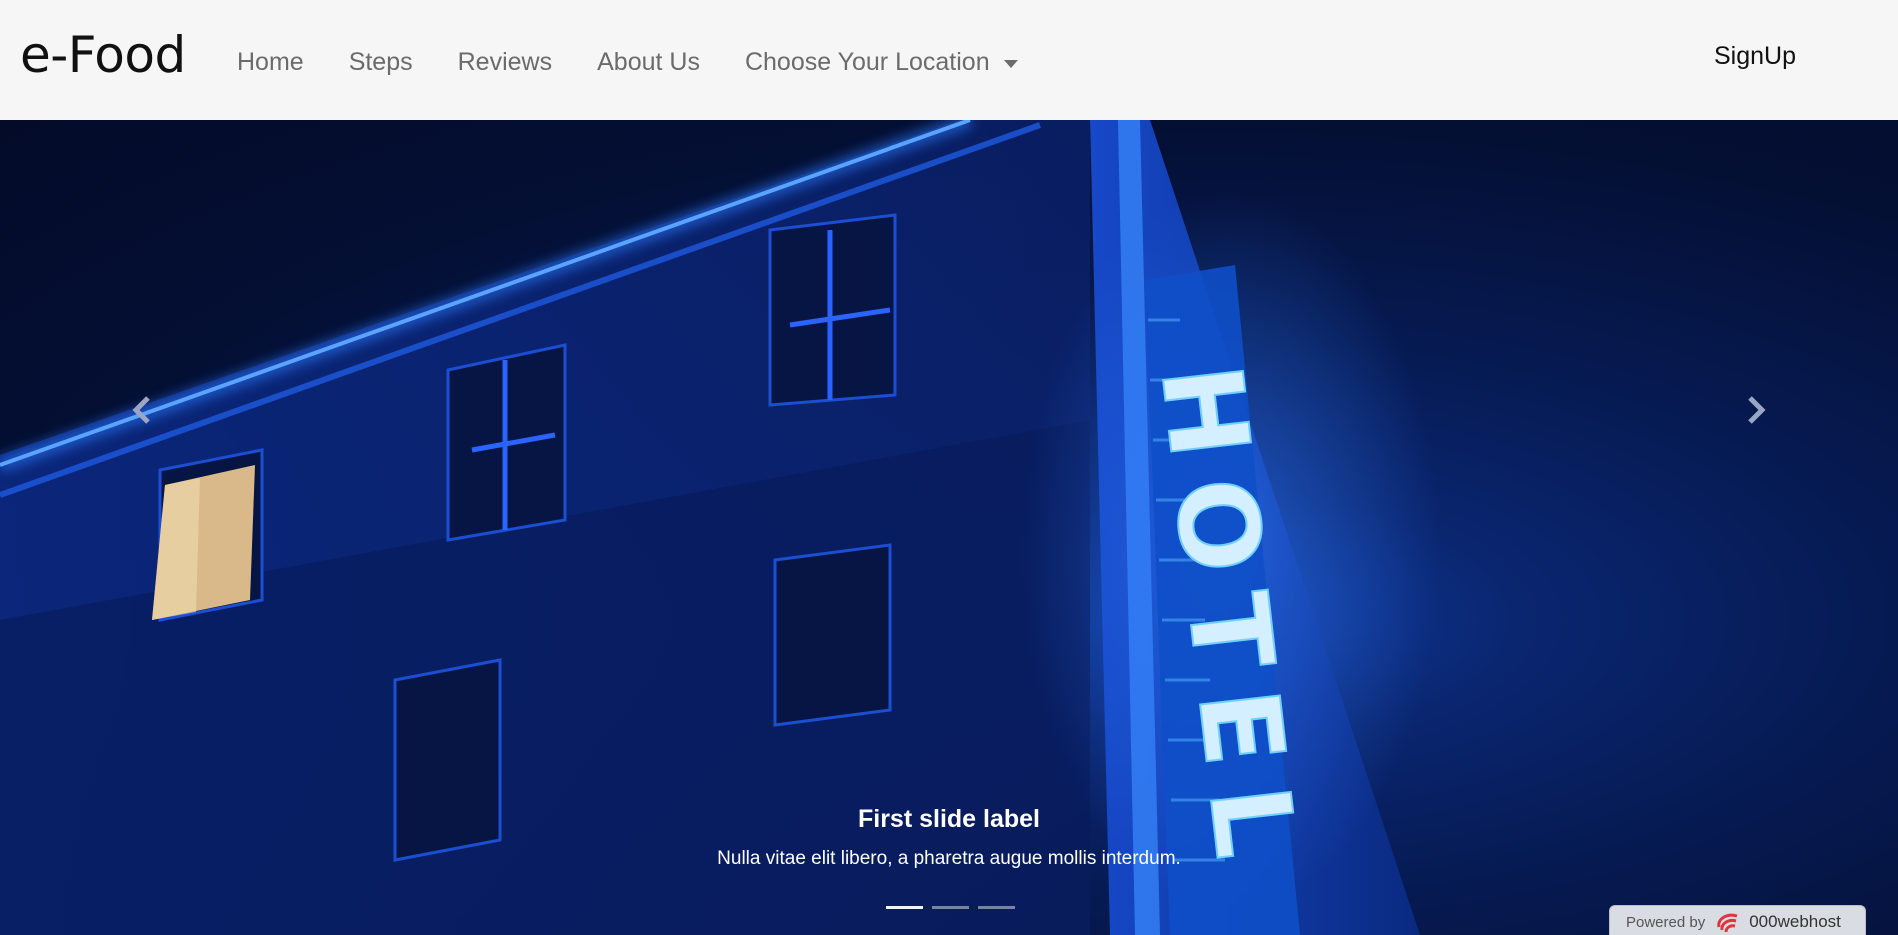 The height and width of the screenshot is (935, 1898). I want to click on caret-down-icon, so click(1010, 63).